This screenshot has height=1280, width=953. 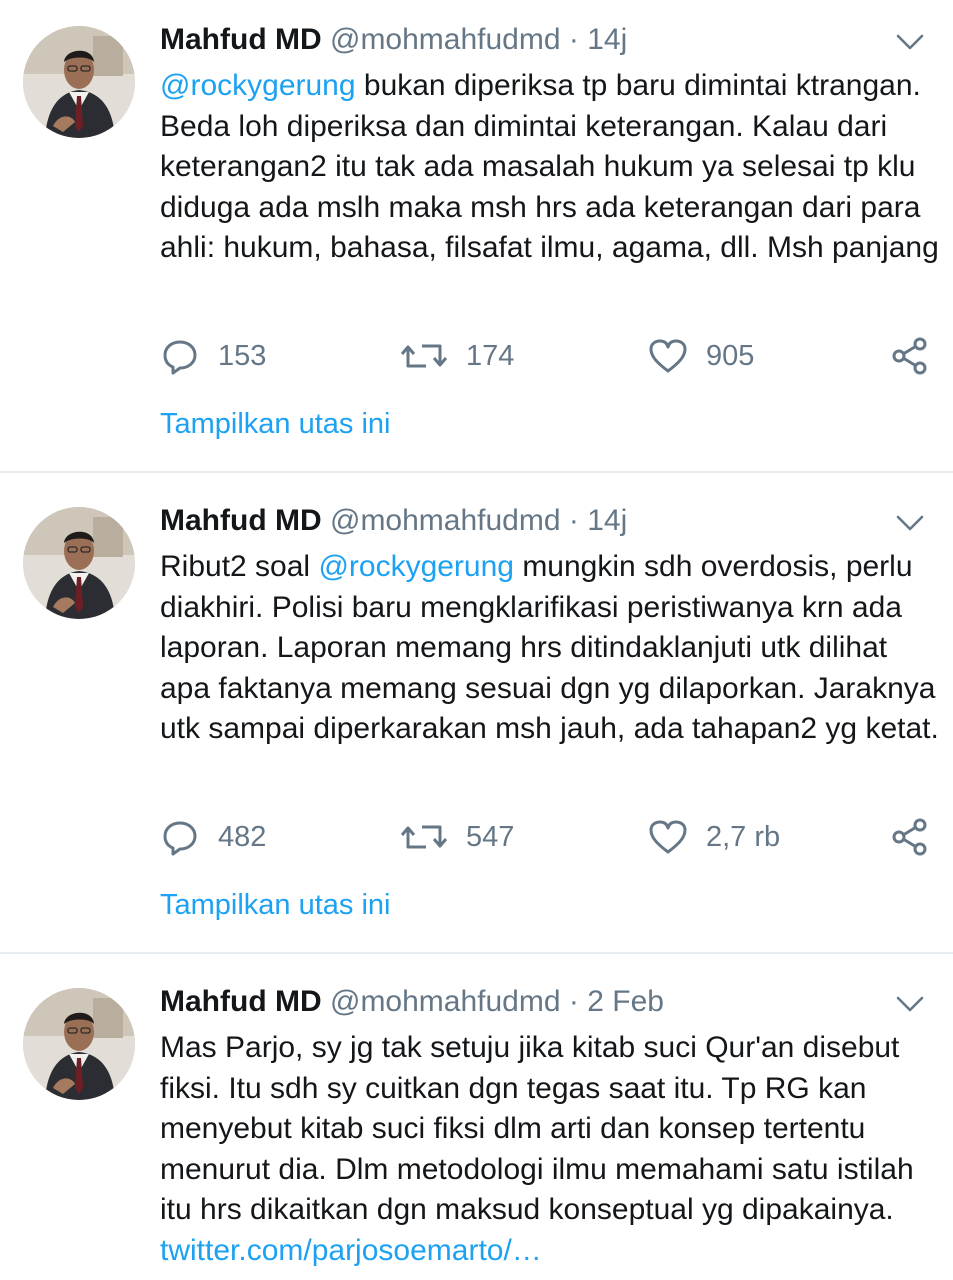 What do you see at coordinates (457, 837) in the screenshot?
I see `retweet-button: 547` at bounding box center [457, 837].